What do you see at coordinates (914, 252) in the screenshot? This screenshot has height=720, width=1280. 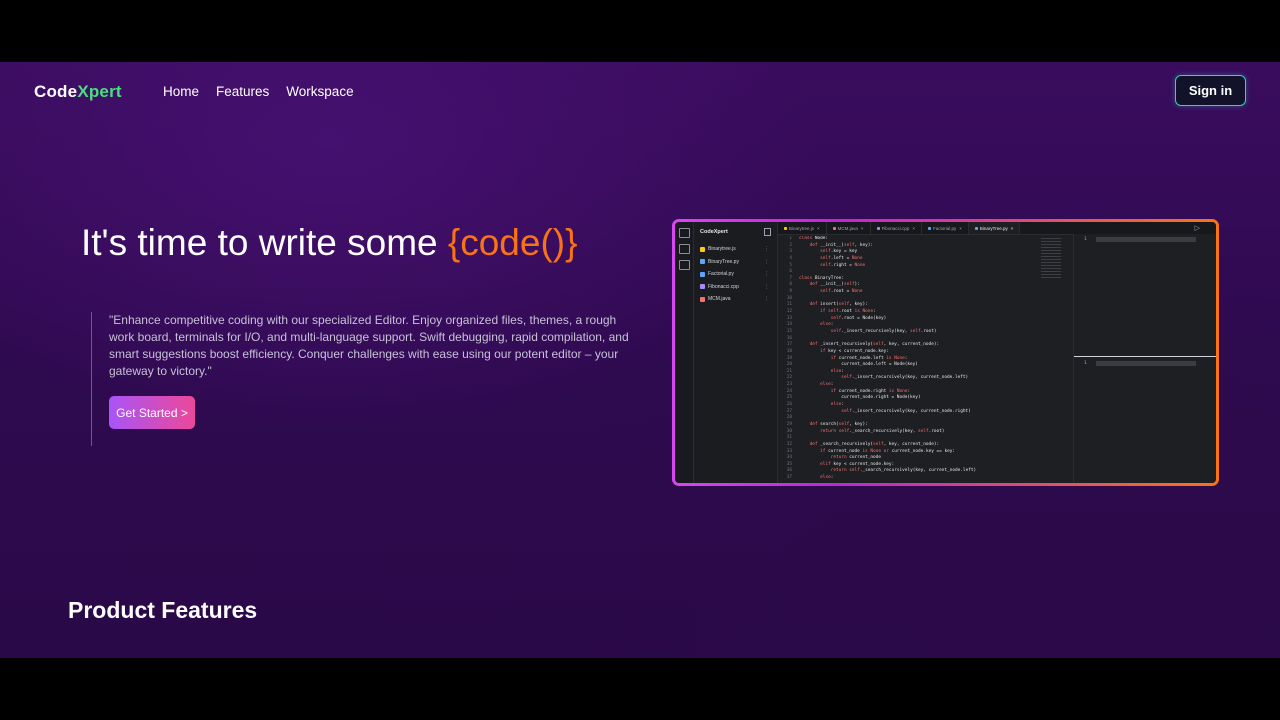 I see `code-line: 3 self.key = key` at bounding box center [914, 252].